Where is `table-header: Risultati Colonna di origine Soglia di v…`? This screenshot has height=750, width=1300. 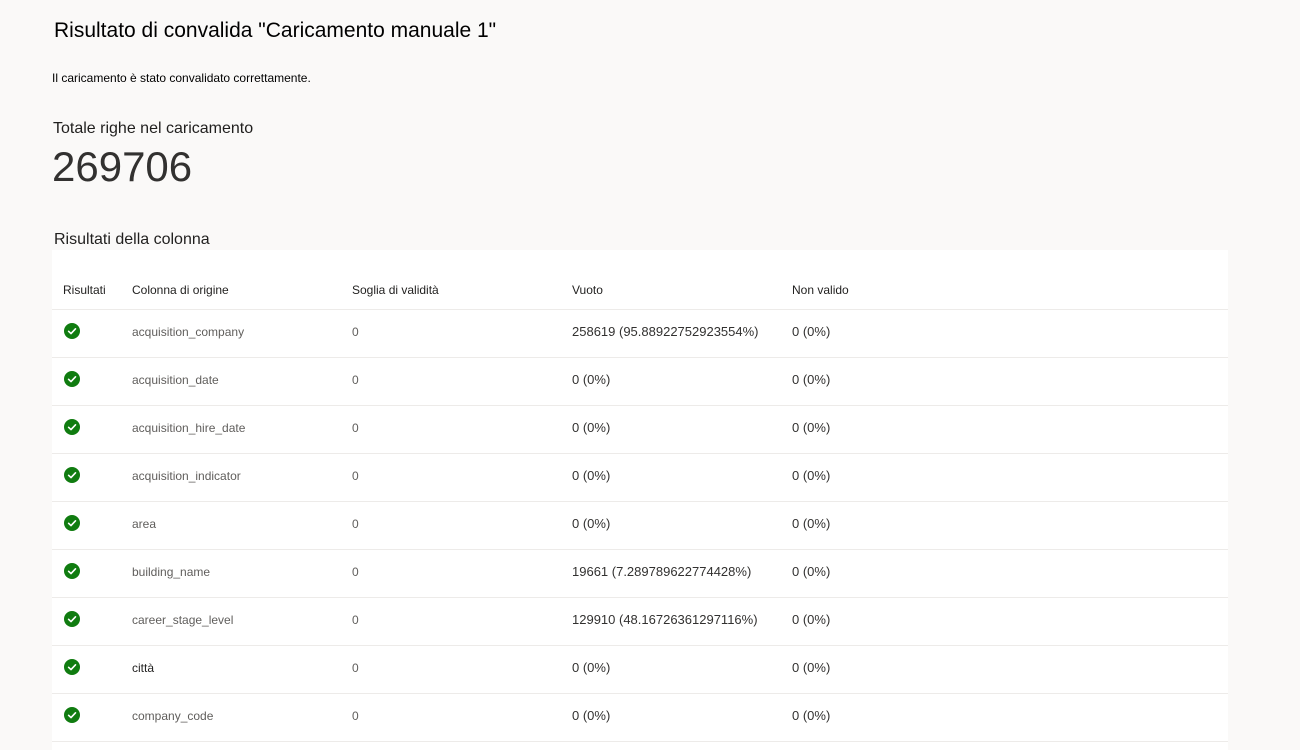
table-header: Risultati Colonna di origine Soglia di v… is located at coordinates (640, 280).